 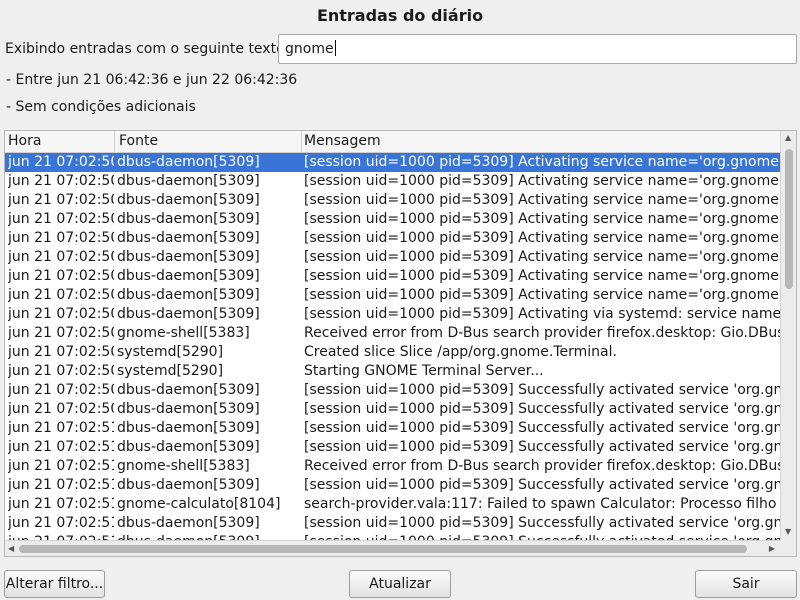 I want to click on horizontal-scrollbar: ◀ ▶, so click(x=393, y=548).